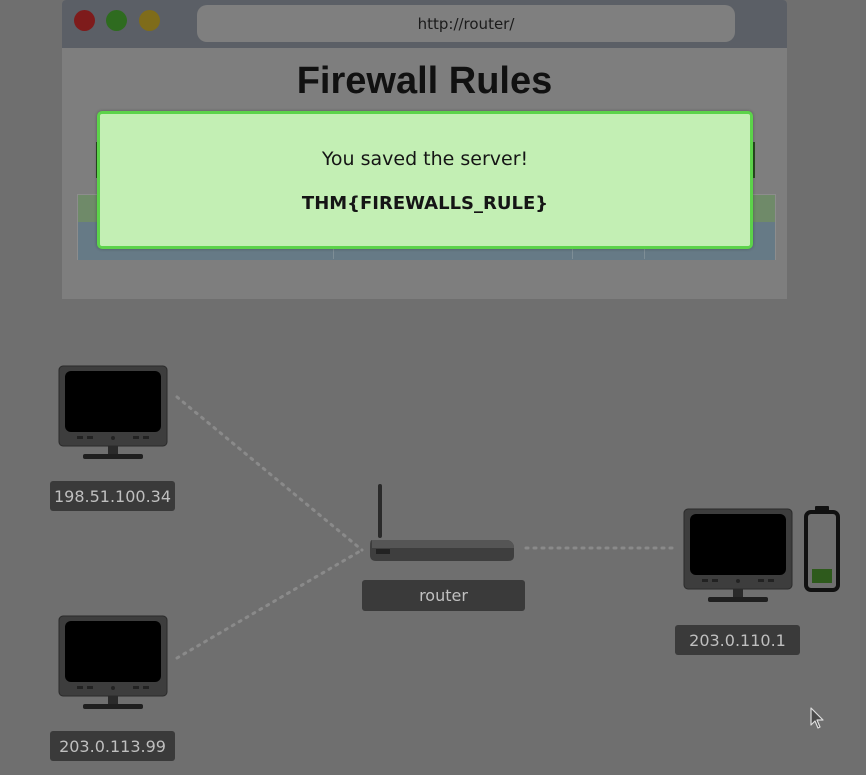 The image size is (866, 775). Describe the element at coordinates (424, 81) in the screenshot. I see `page-title: Firewall Rules` at that location.